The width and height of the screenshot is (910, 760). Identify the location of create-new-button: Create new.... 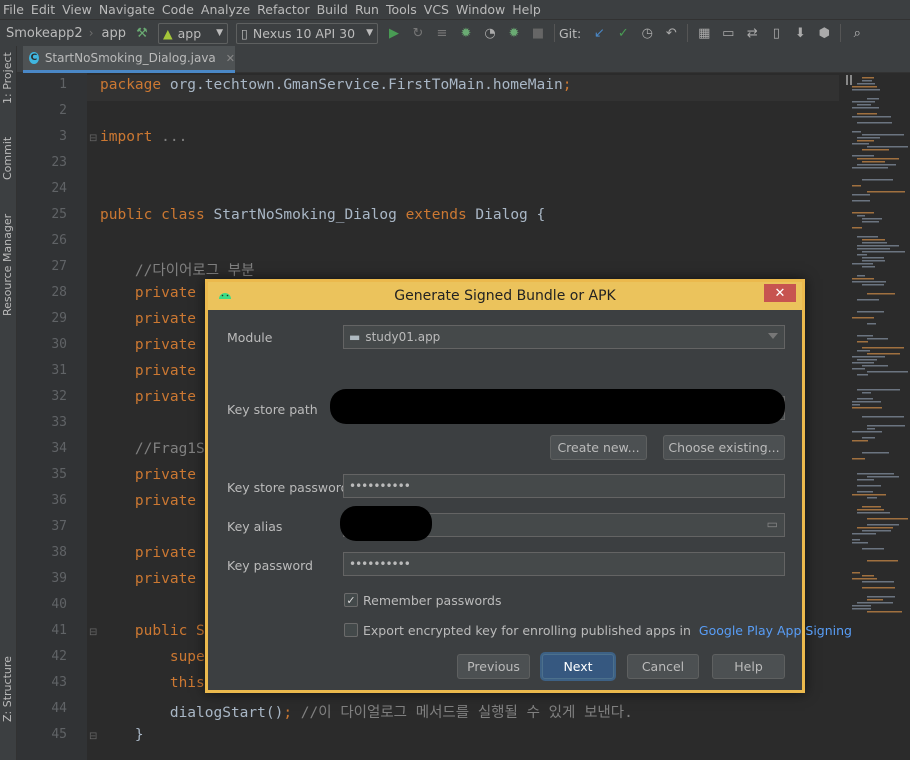
(598, 447).